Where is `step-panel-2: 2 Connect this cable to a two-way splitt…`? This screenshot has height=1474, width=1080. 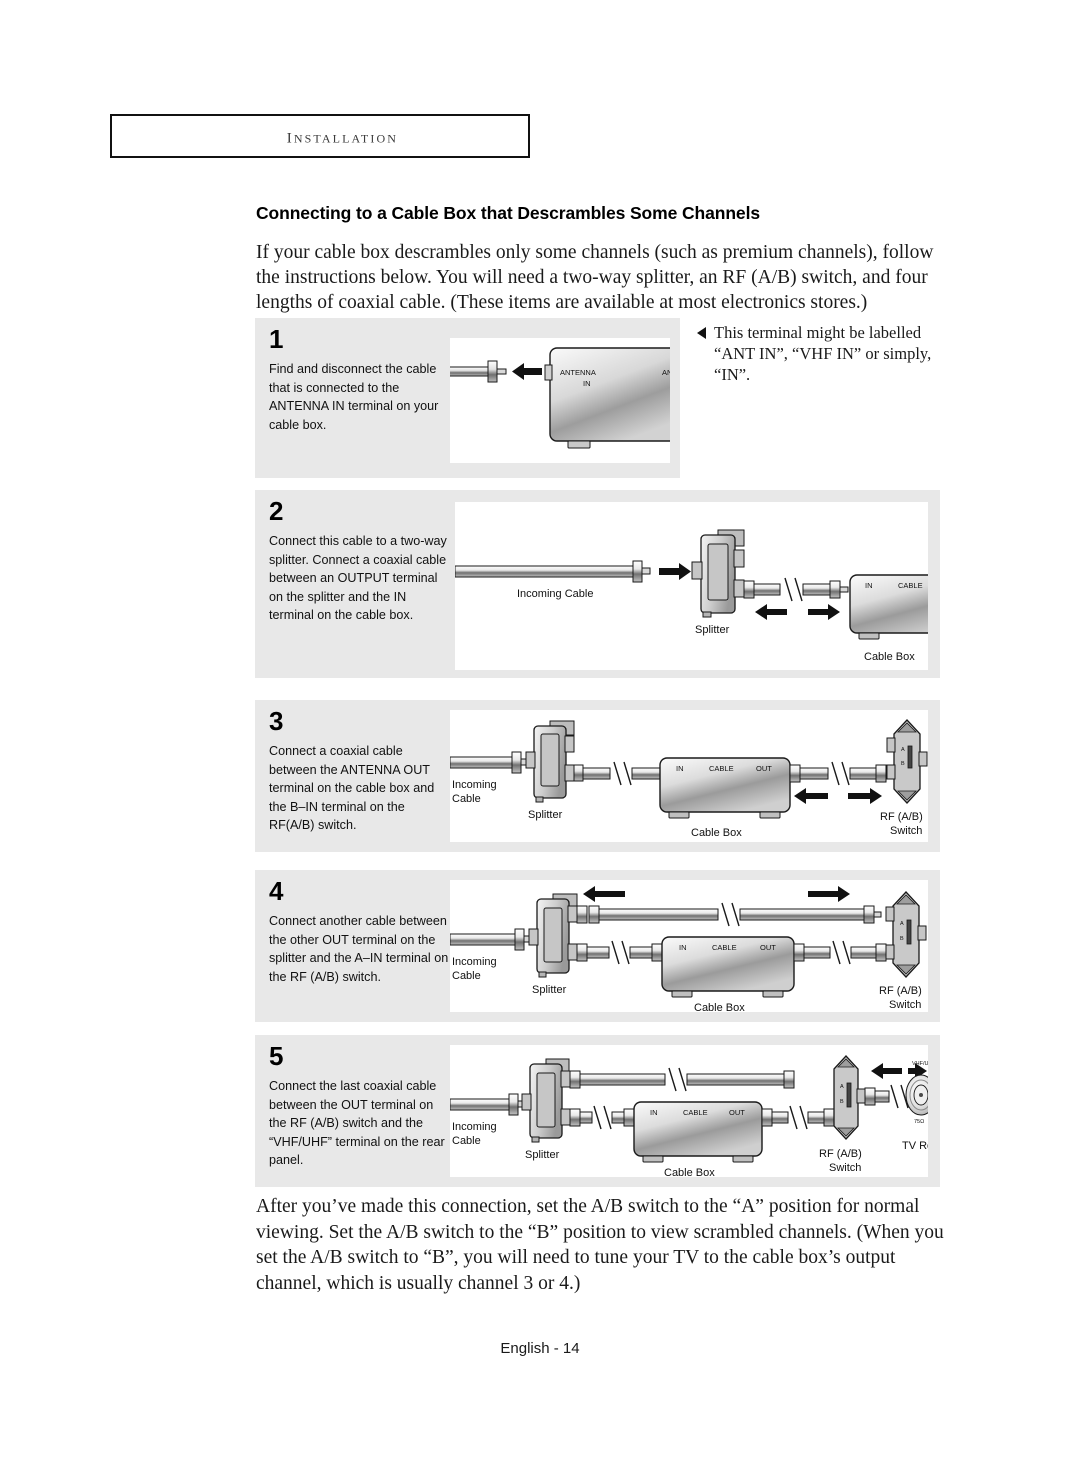 step-panel-2: 2 Connect this cable to a two-way splitt… is located at coordinates (597, 584).